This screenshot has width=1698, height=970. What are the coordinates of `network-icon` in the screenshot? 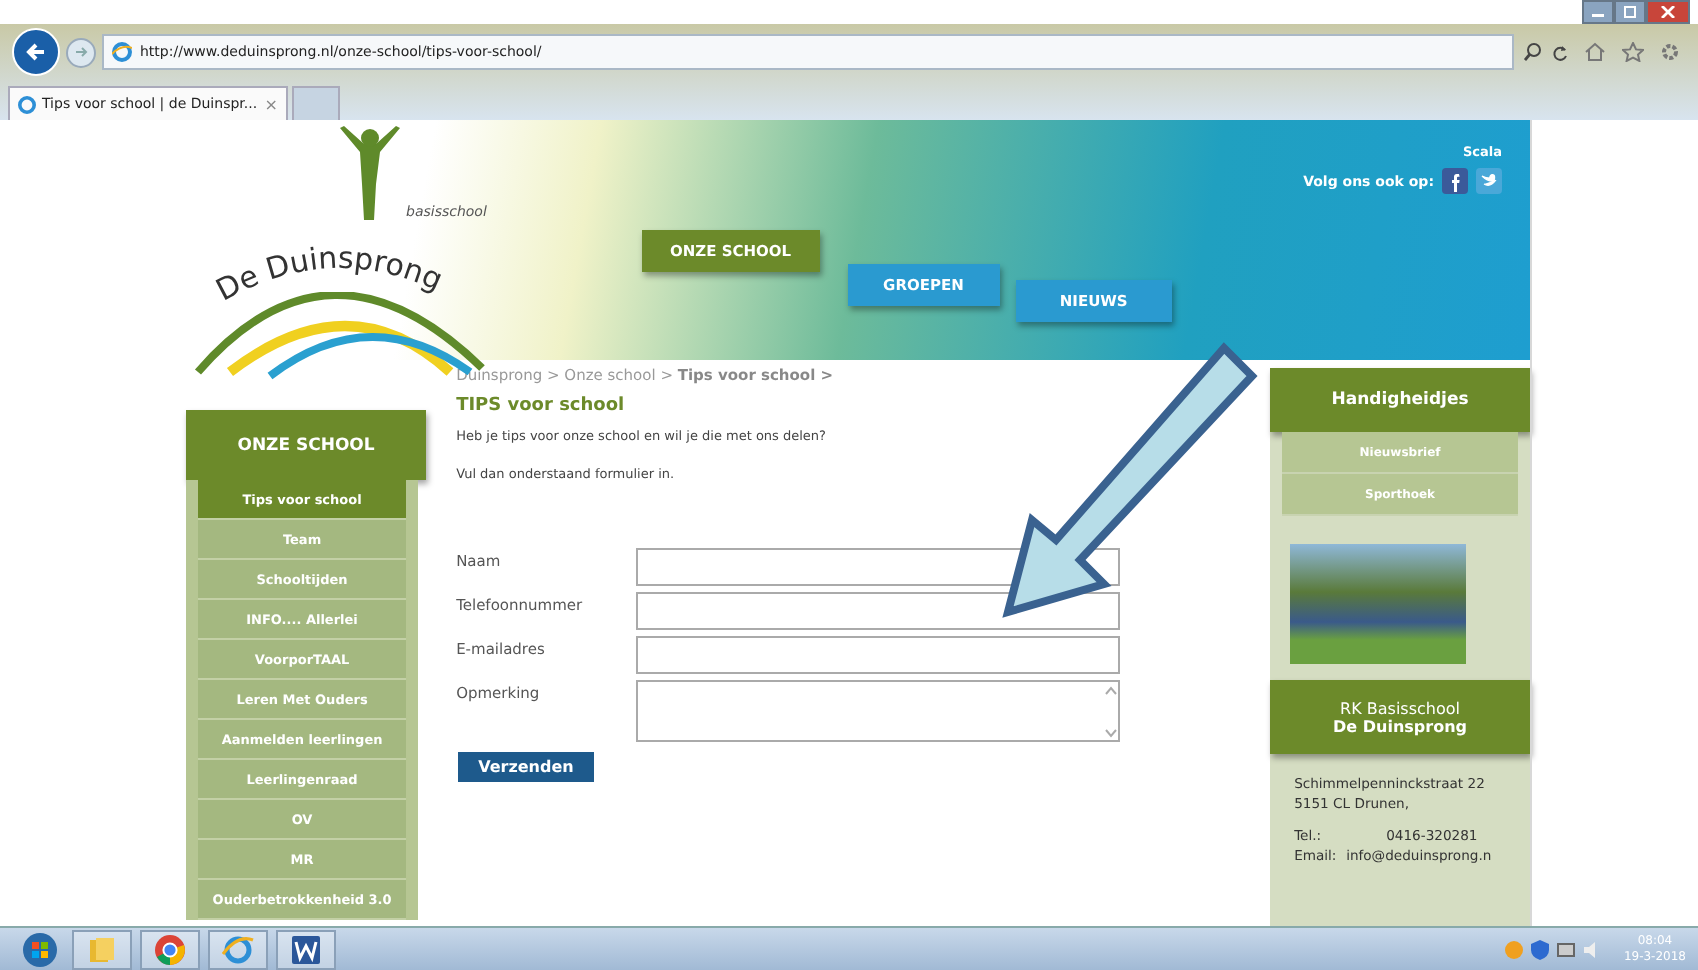 It's located at (1565, 950).